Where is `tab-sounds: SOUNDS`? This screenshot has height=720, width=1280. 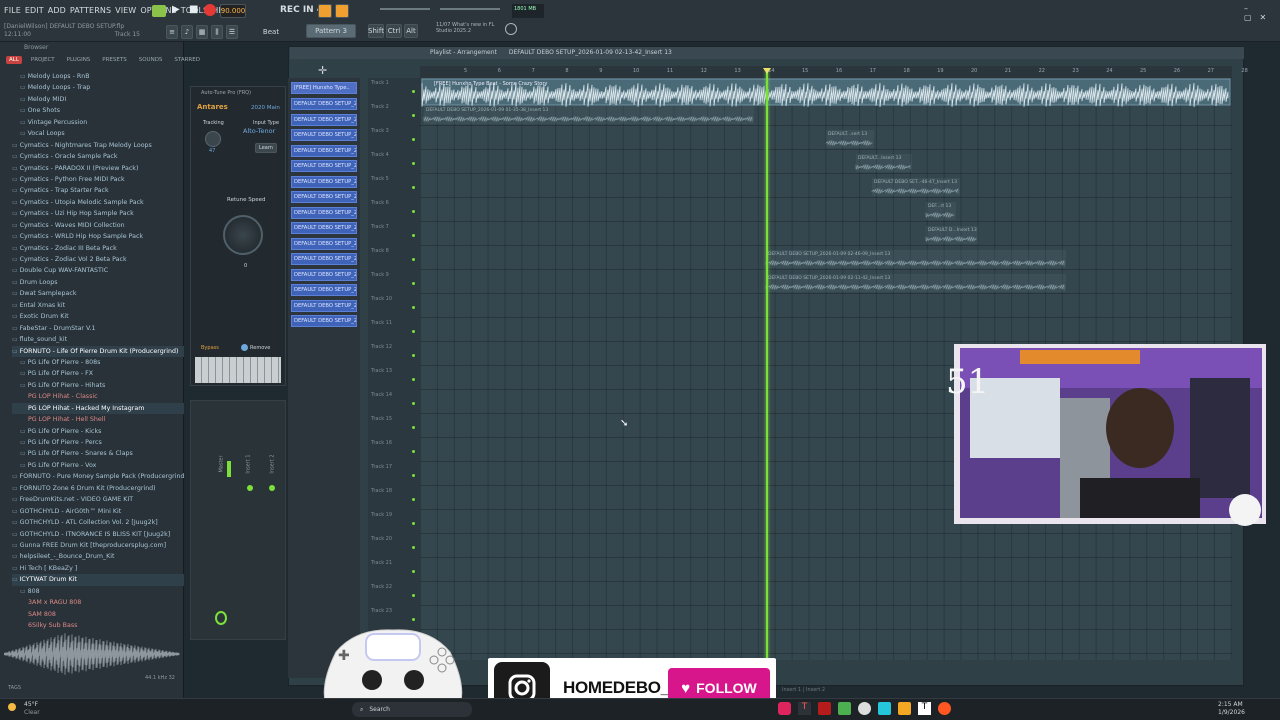 tab-sounds: SOUNDS is located at coordinates (151, 60).